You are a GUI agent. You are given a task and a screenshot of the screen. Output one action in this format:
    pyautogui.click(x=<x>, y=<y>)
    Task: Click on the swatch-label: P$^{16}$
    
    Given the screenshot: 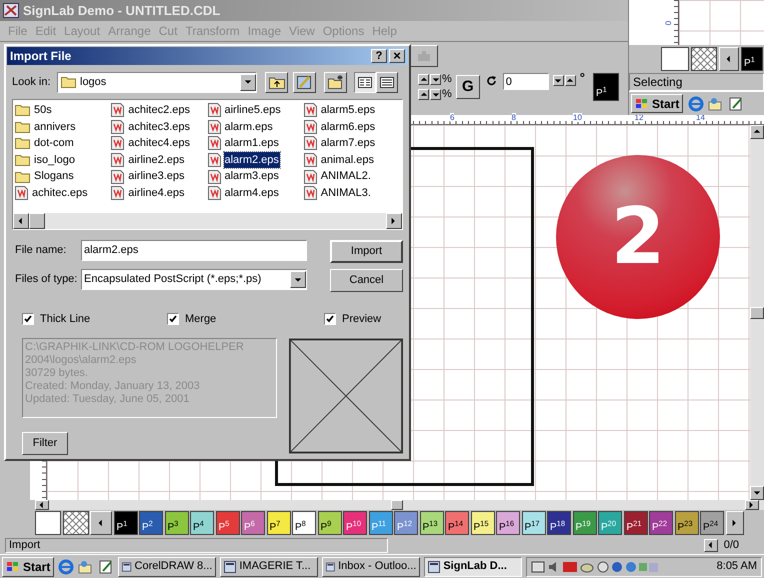 What is the action you would take?
    pyautogui.click(x=506, y=528)
    